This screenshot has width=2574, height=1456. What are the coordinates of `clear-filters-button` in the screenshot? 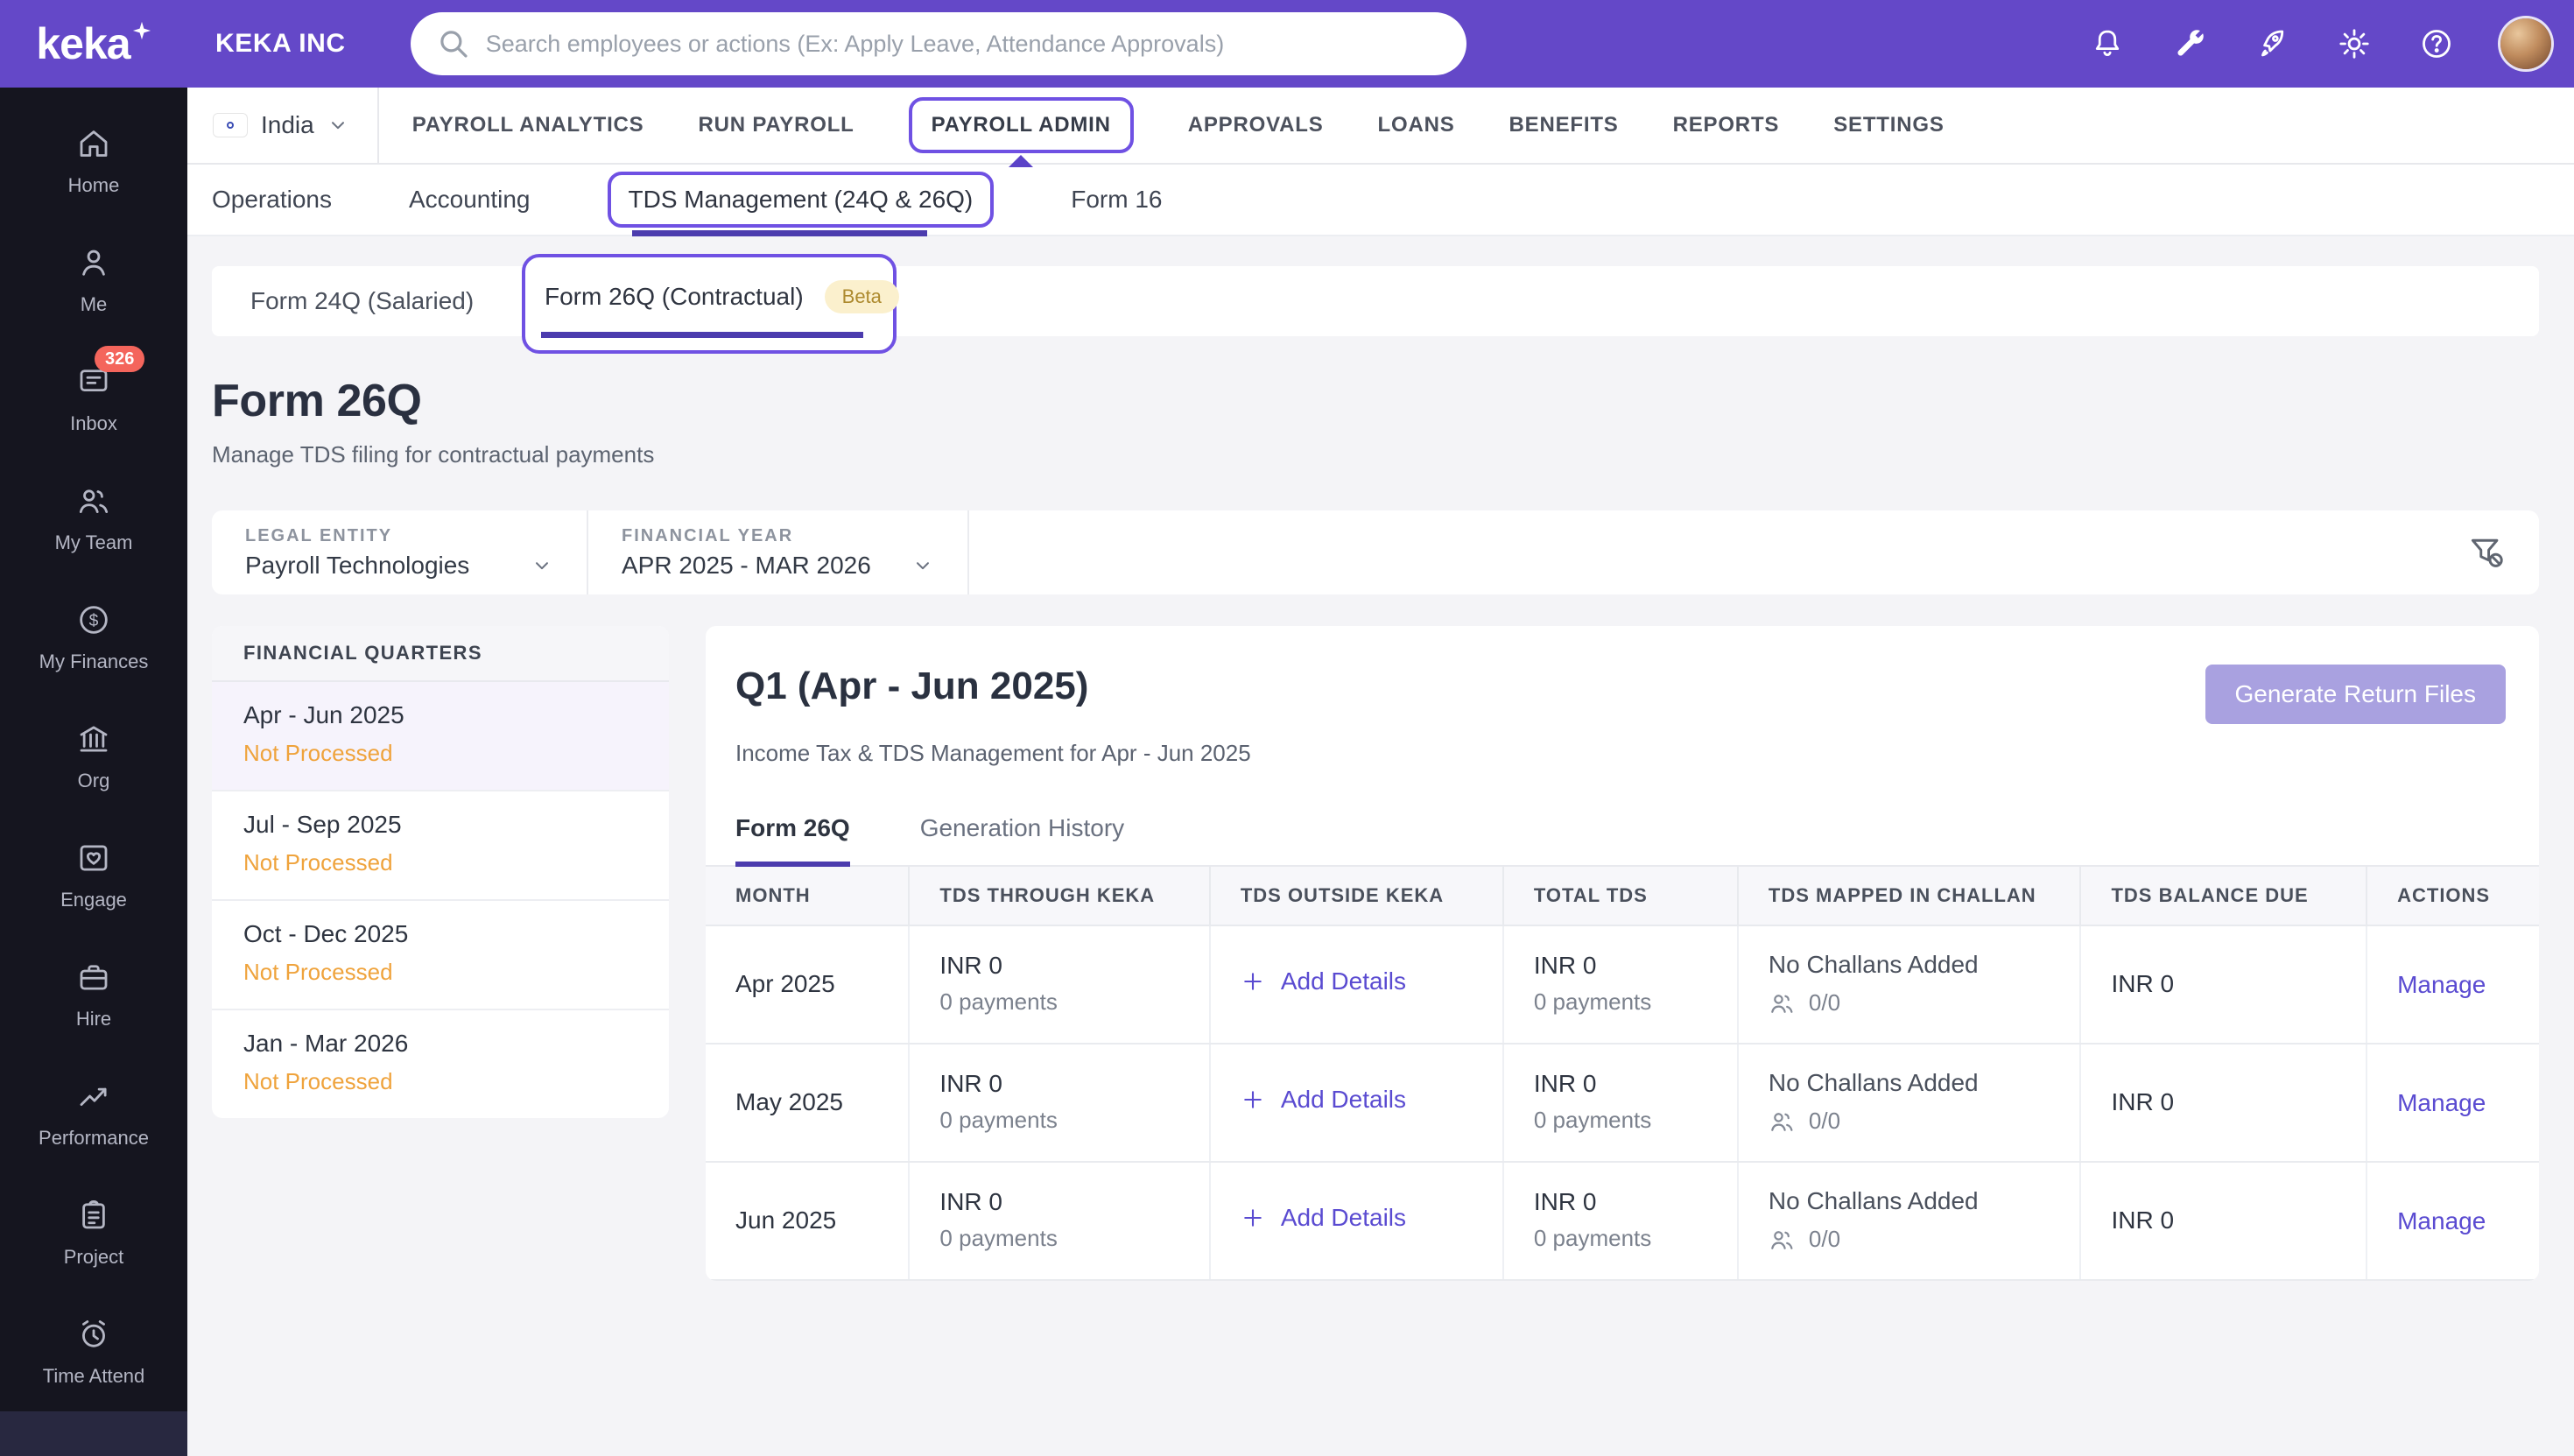 It's located at (2503, 552).